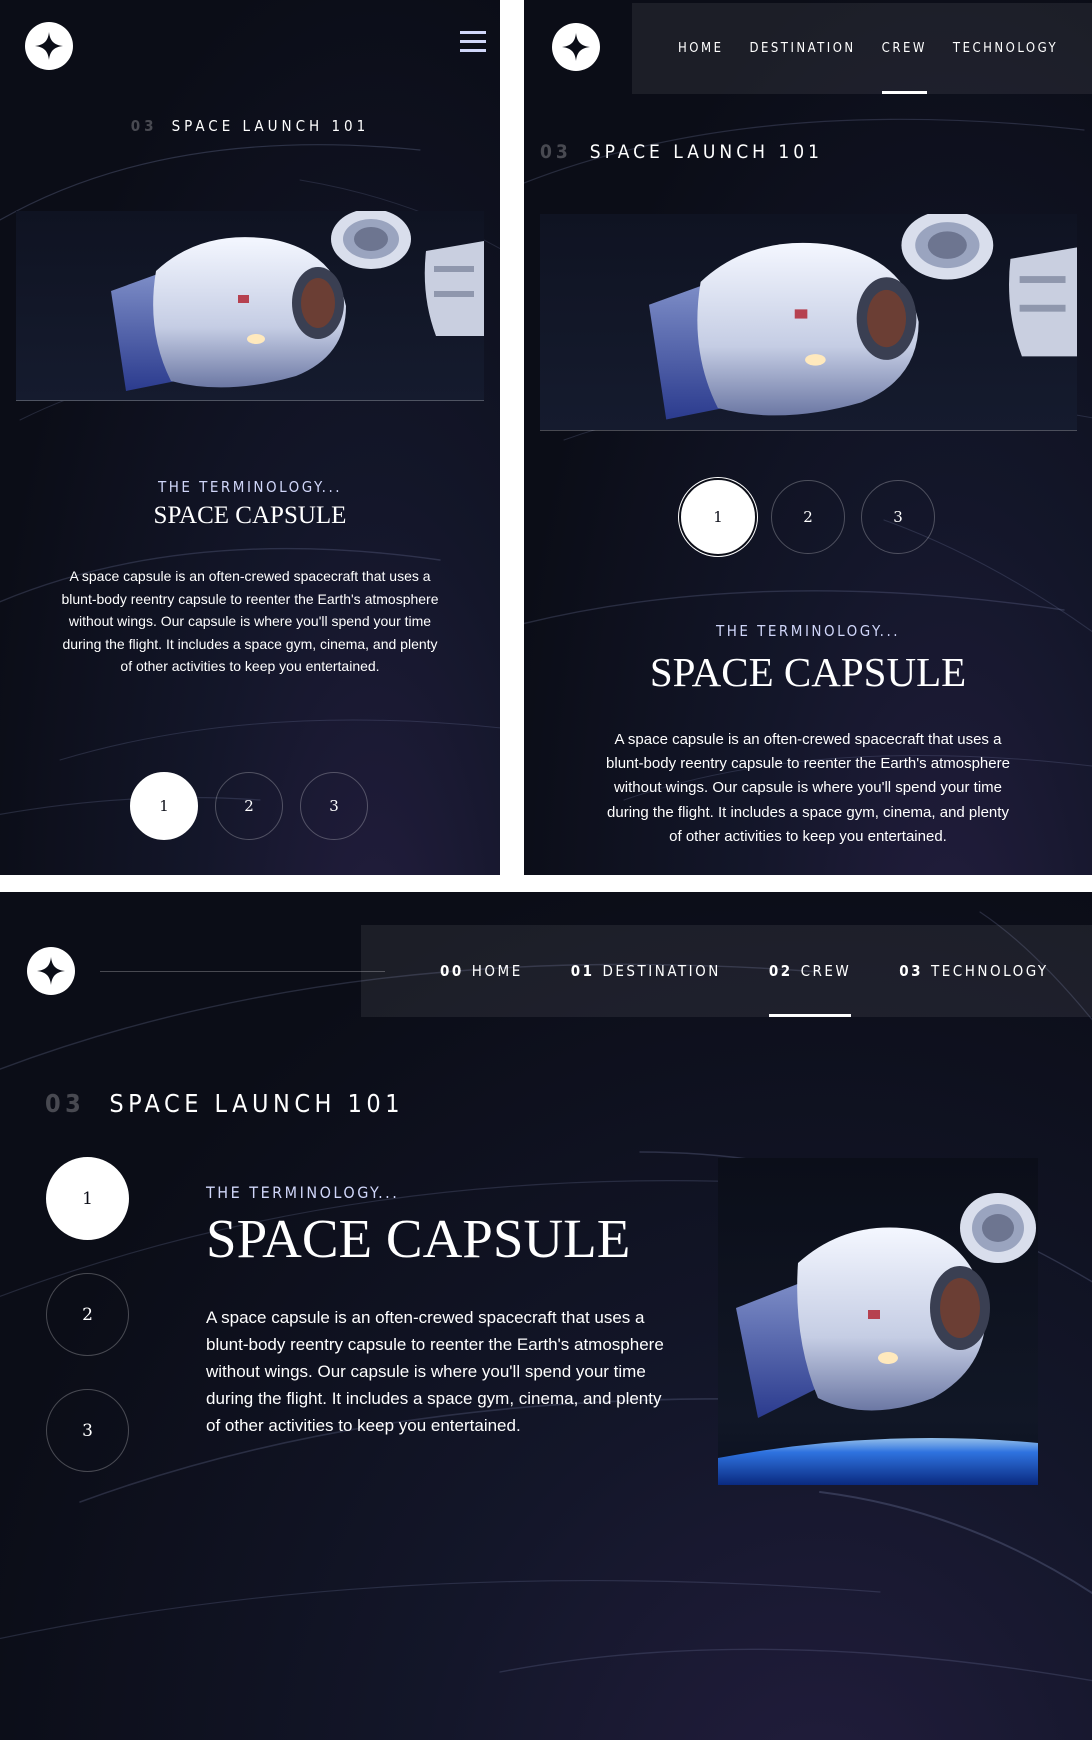  I want to click on nav-item-home: HOME, so click(700, 48).